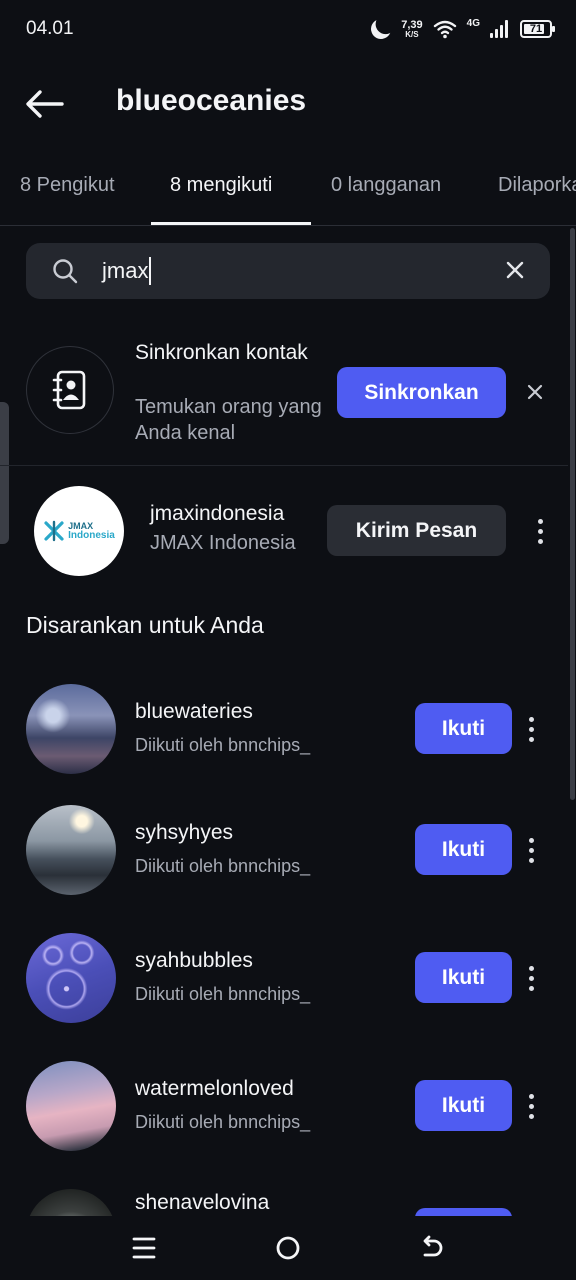 The height and width of the screenshot is (1280, 576). What do you see at coordinates (221, 352) in the screenshot?
I see `sync-title: Sinkronkan kontak` at bounding box center [221, 352].